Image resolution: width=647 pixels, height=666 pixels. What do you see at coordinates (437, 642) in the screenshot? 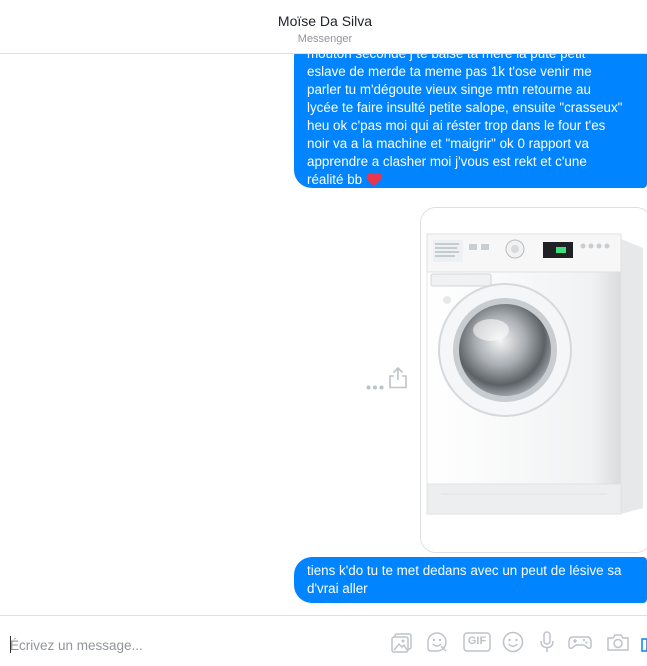
I see `sticker-icon` at bounding box center [437, 642].